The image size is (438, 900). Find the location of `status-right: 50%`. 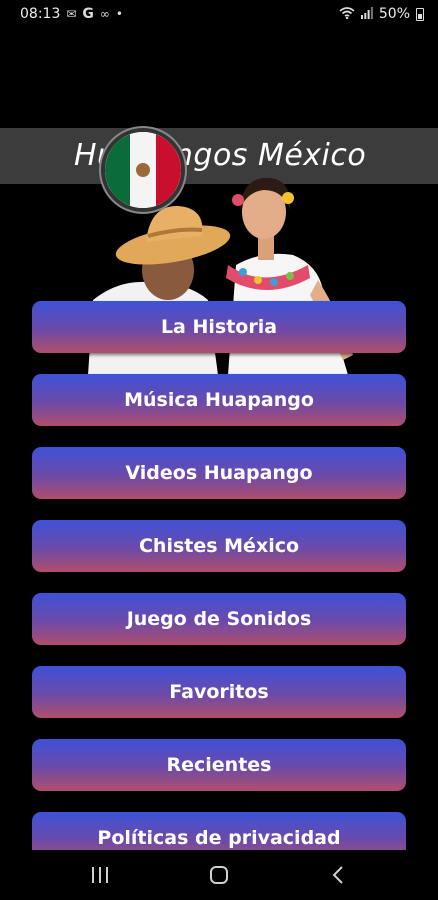

status-right: 50% is located at coordinates (381, 14).